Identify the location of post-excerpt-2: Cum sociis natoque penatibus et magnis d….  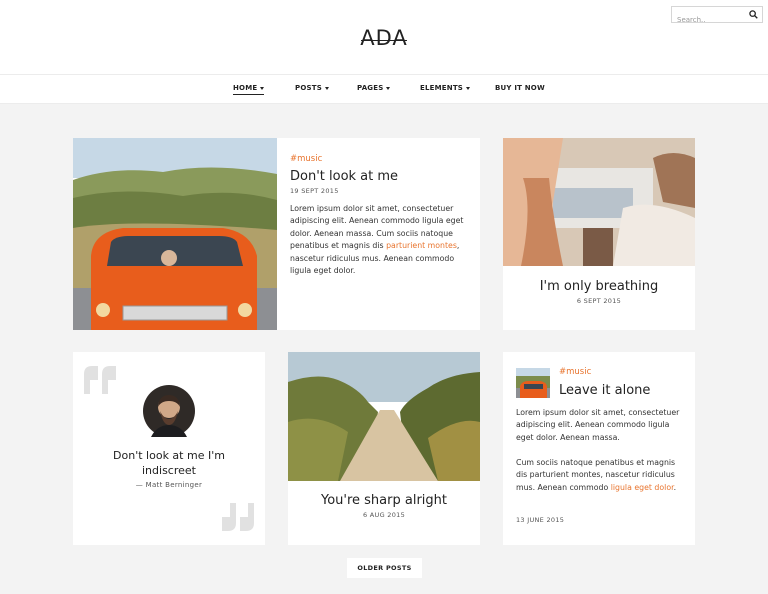
(601, 475).